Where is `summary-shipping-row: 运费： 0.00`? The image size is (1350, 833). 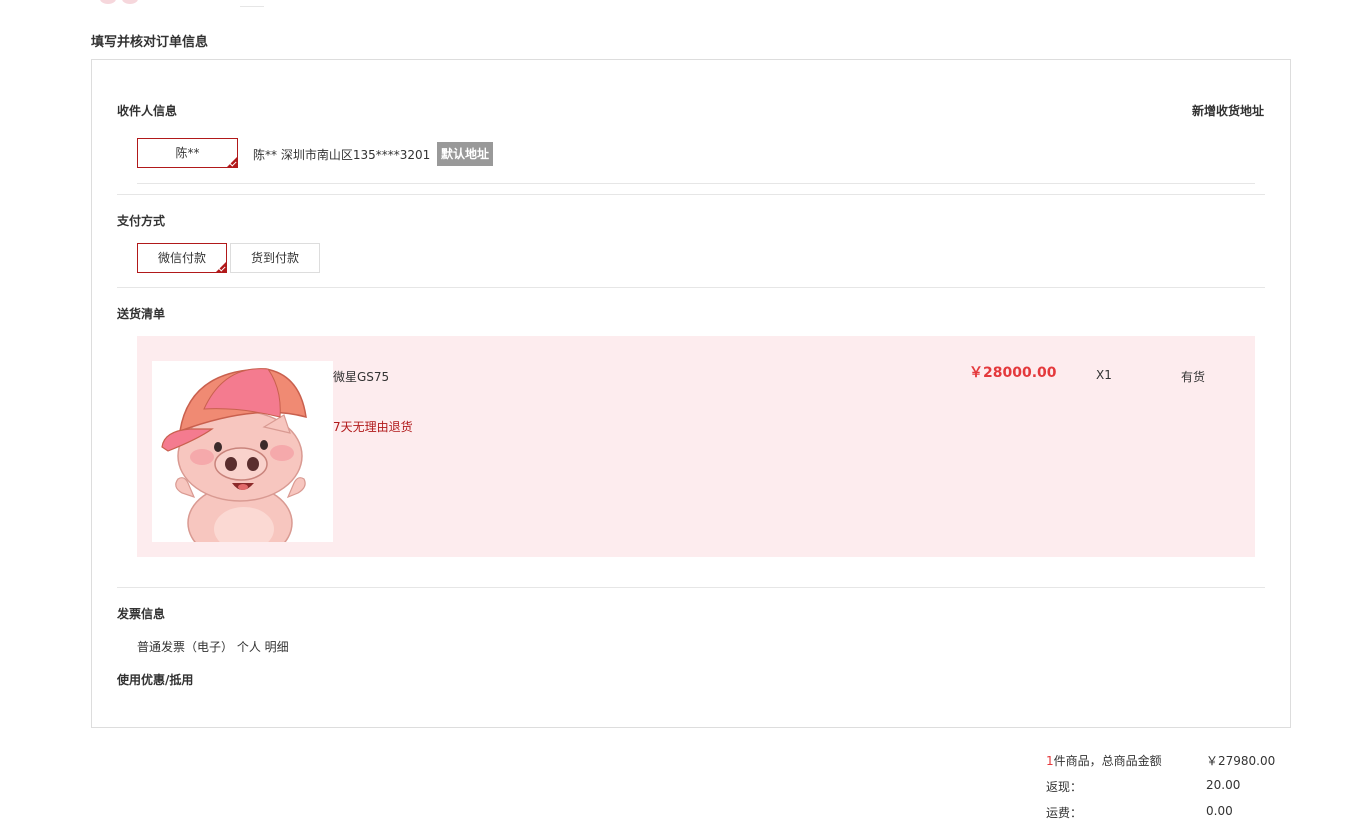 summary-shipping-row: 运费： 0.00 is located at coordinates (1166, 813).